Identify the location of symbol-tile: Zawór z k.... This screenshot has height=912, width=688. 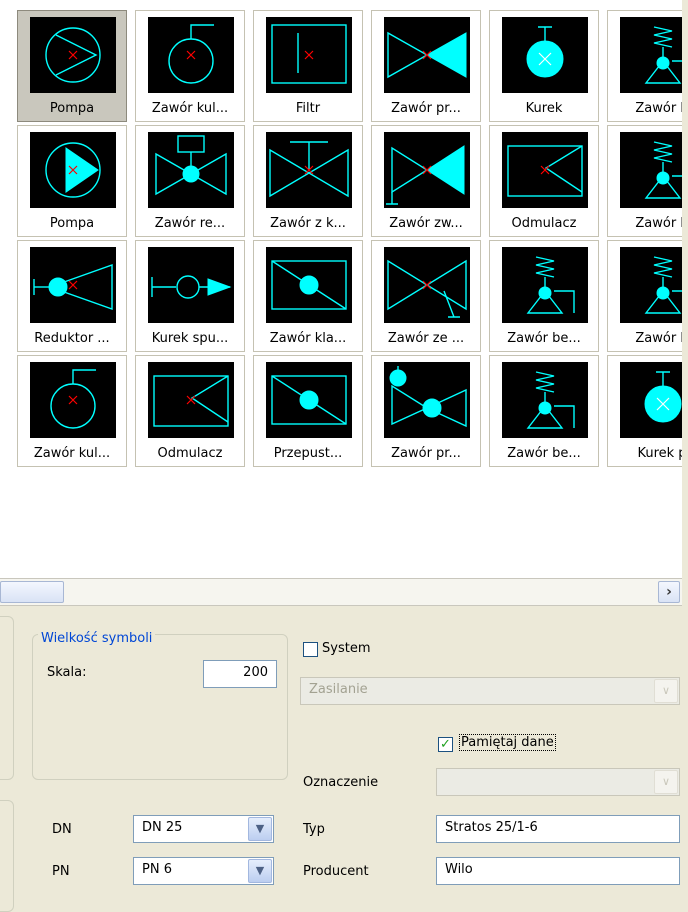
(308, 181).